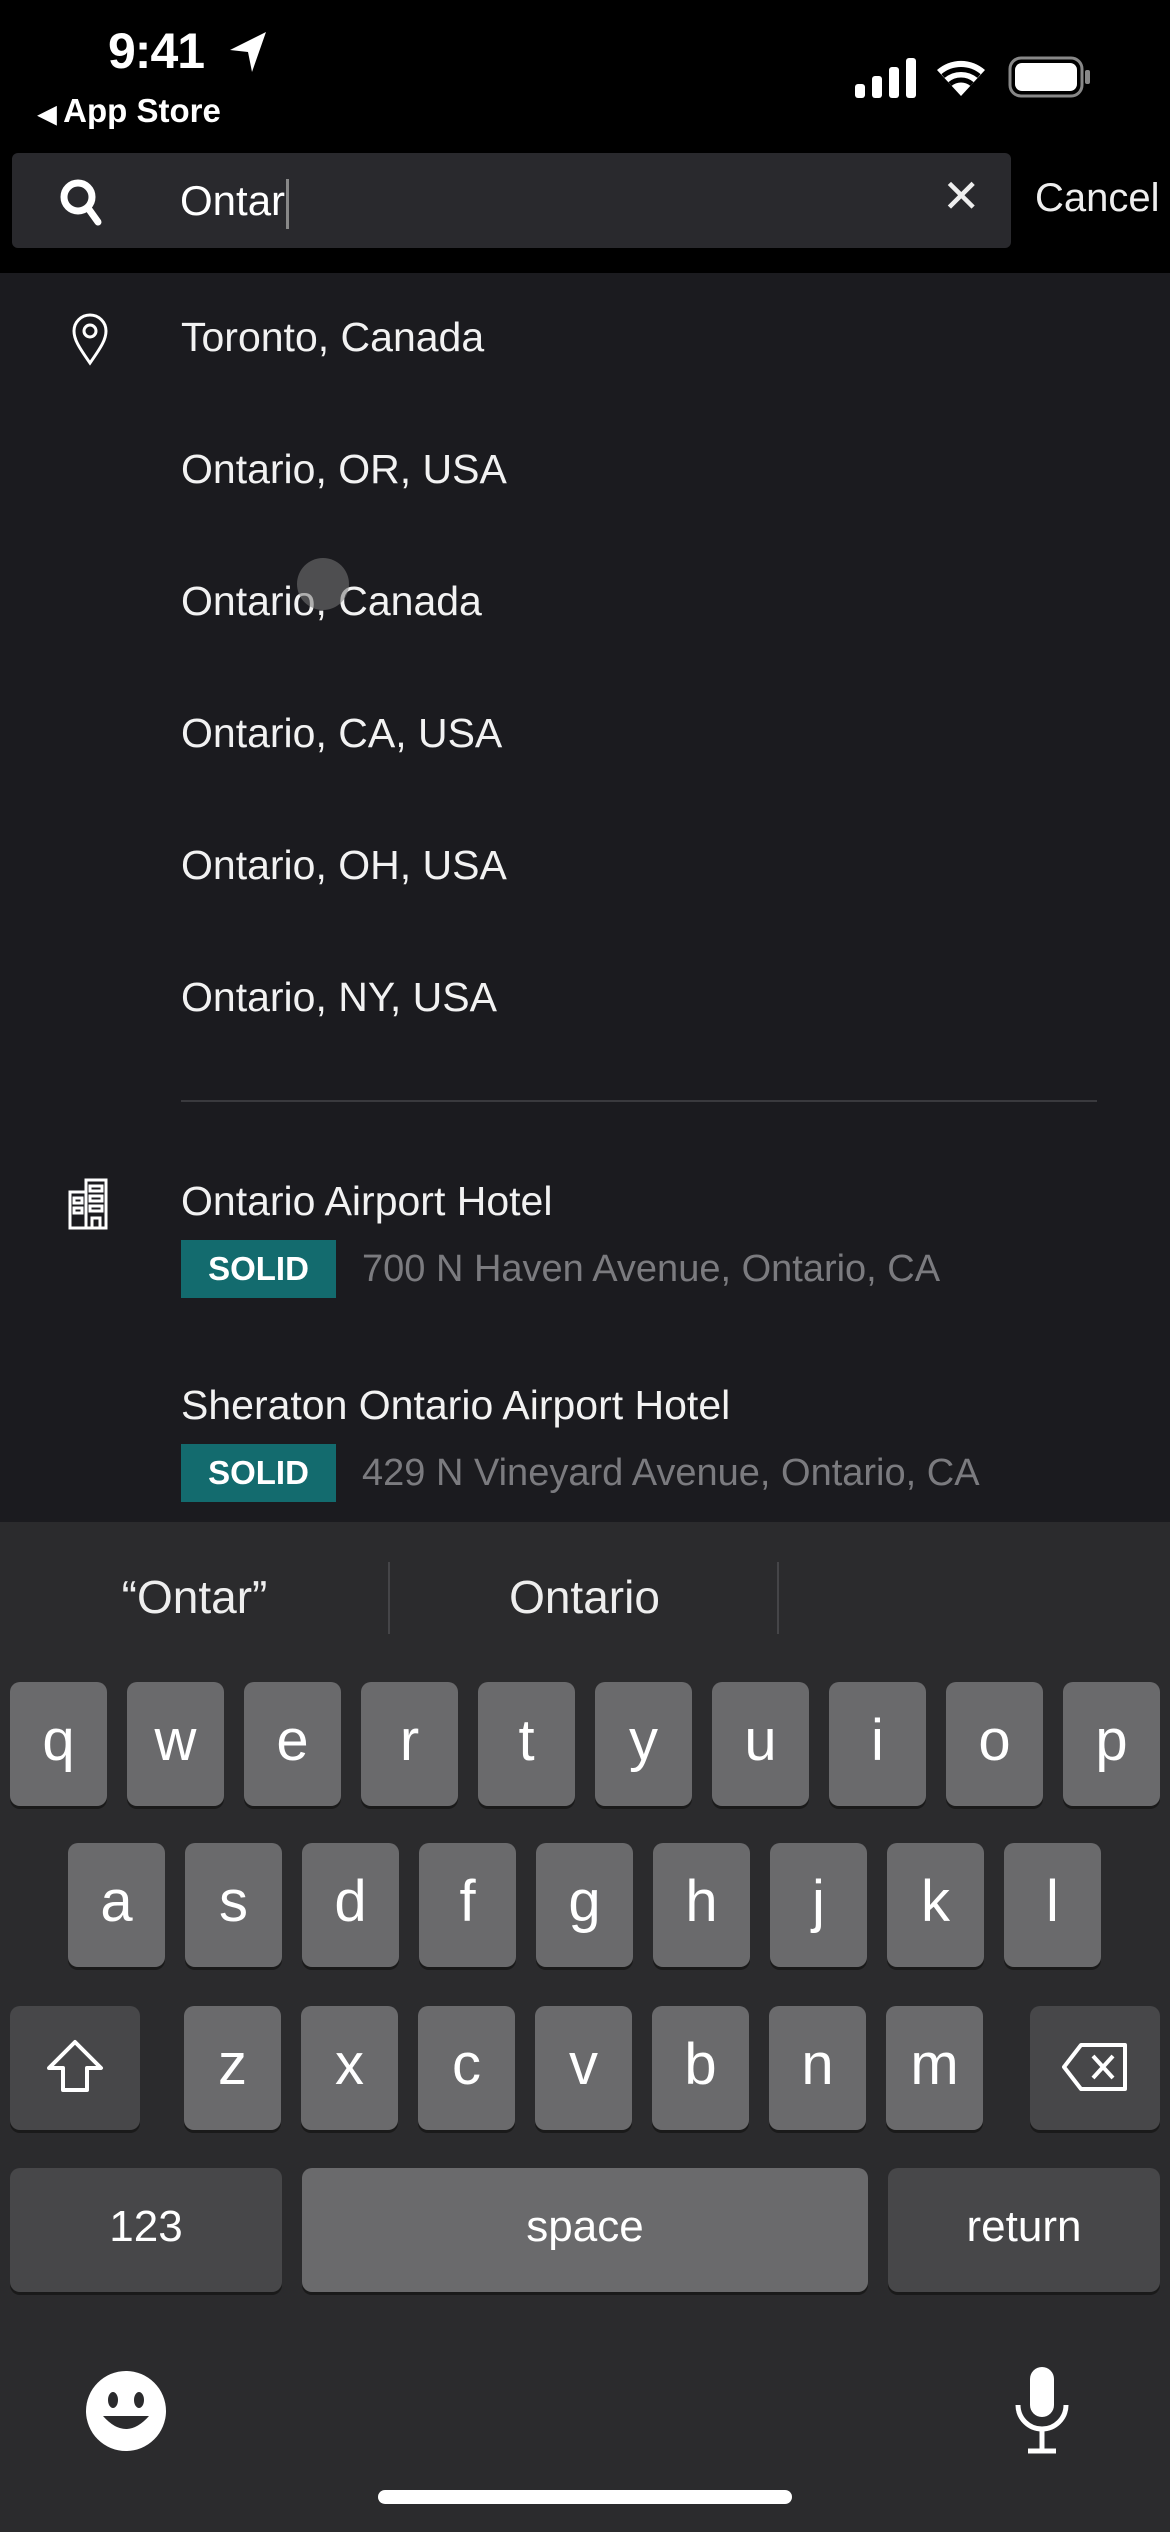  I want to click on key-b: b, so click(700, 2068).